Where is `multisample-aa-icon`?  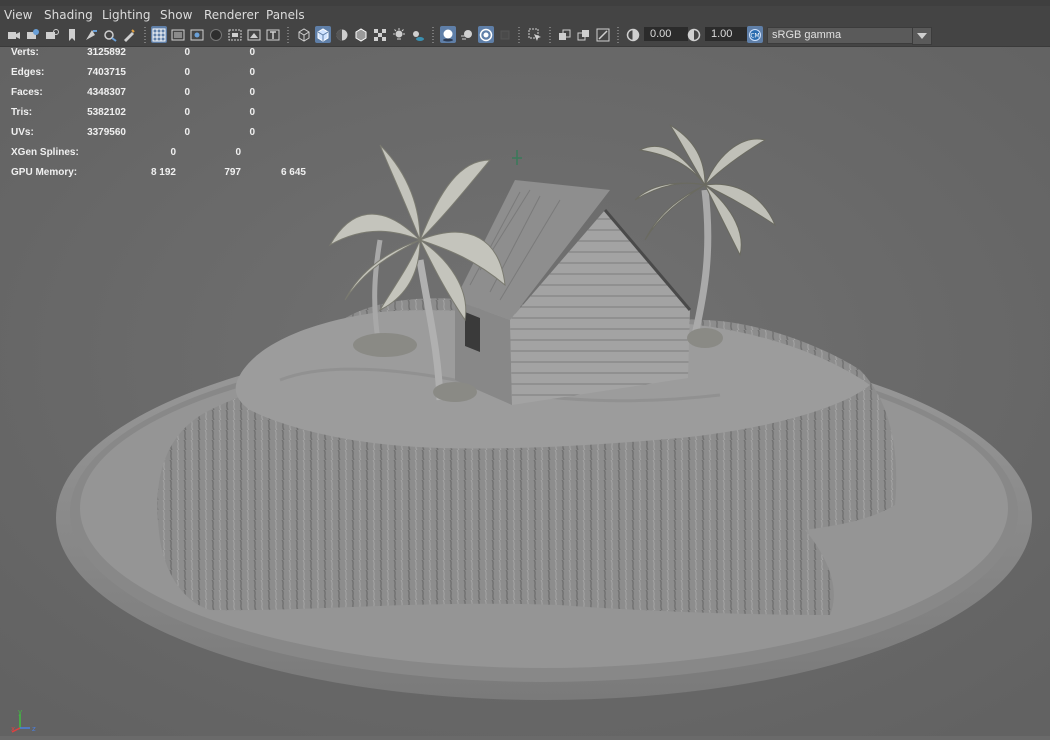
multisample-aa-icon is located at coordinates (486, 34).